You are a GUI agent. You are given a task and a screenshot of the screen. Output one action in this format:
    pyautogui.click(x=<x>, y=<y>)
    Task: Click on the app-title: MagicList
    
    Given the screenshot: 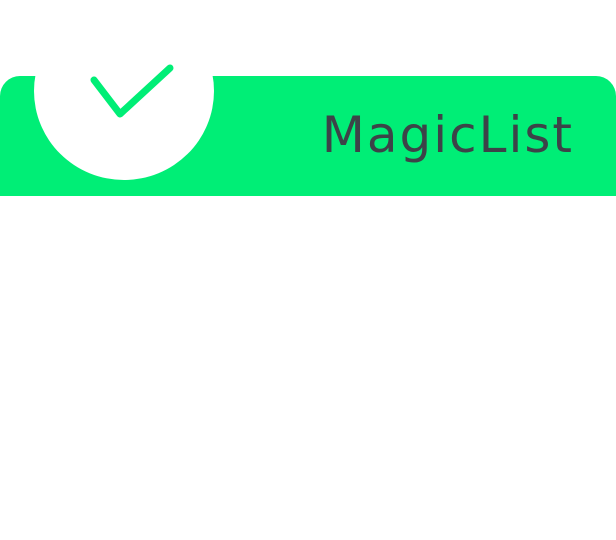 What is the action you would take?
    pyautogui.click(x=447, y=135)
    